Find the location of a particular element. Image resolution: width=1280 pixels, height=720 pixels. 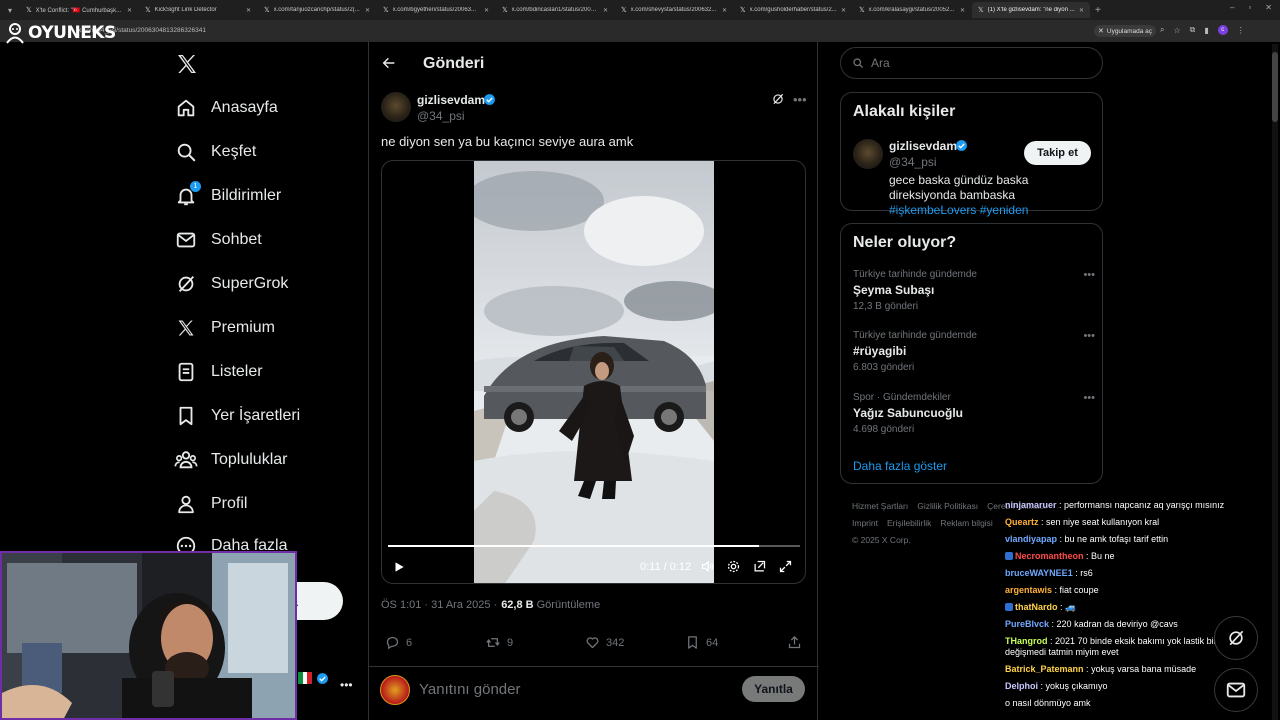

reply-button: 6 is located at coordinates (398, 642).